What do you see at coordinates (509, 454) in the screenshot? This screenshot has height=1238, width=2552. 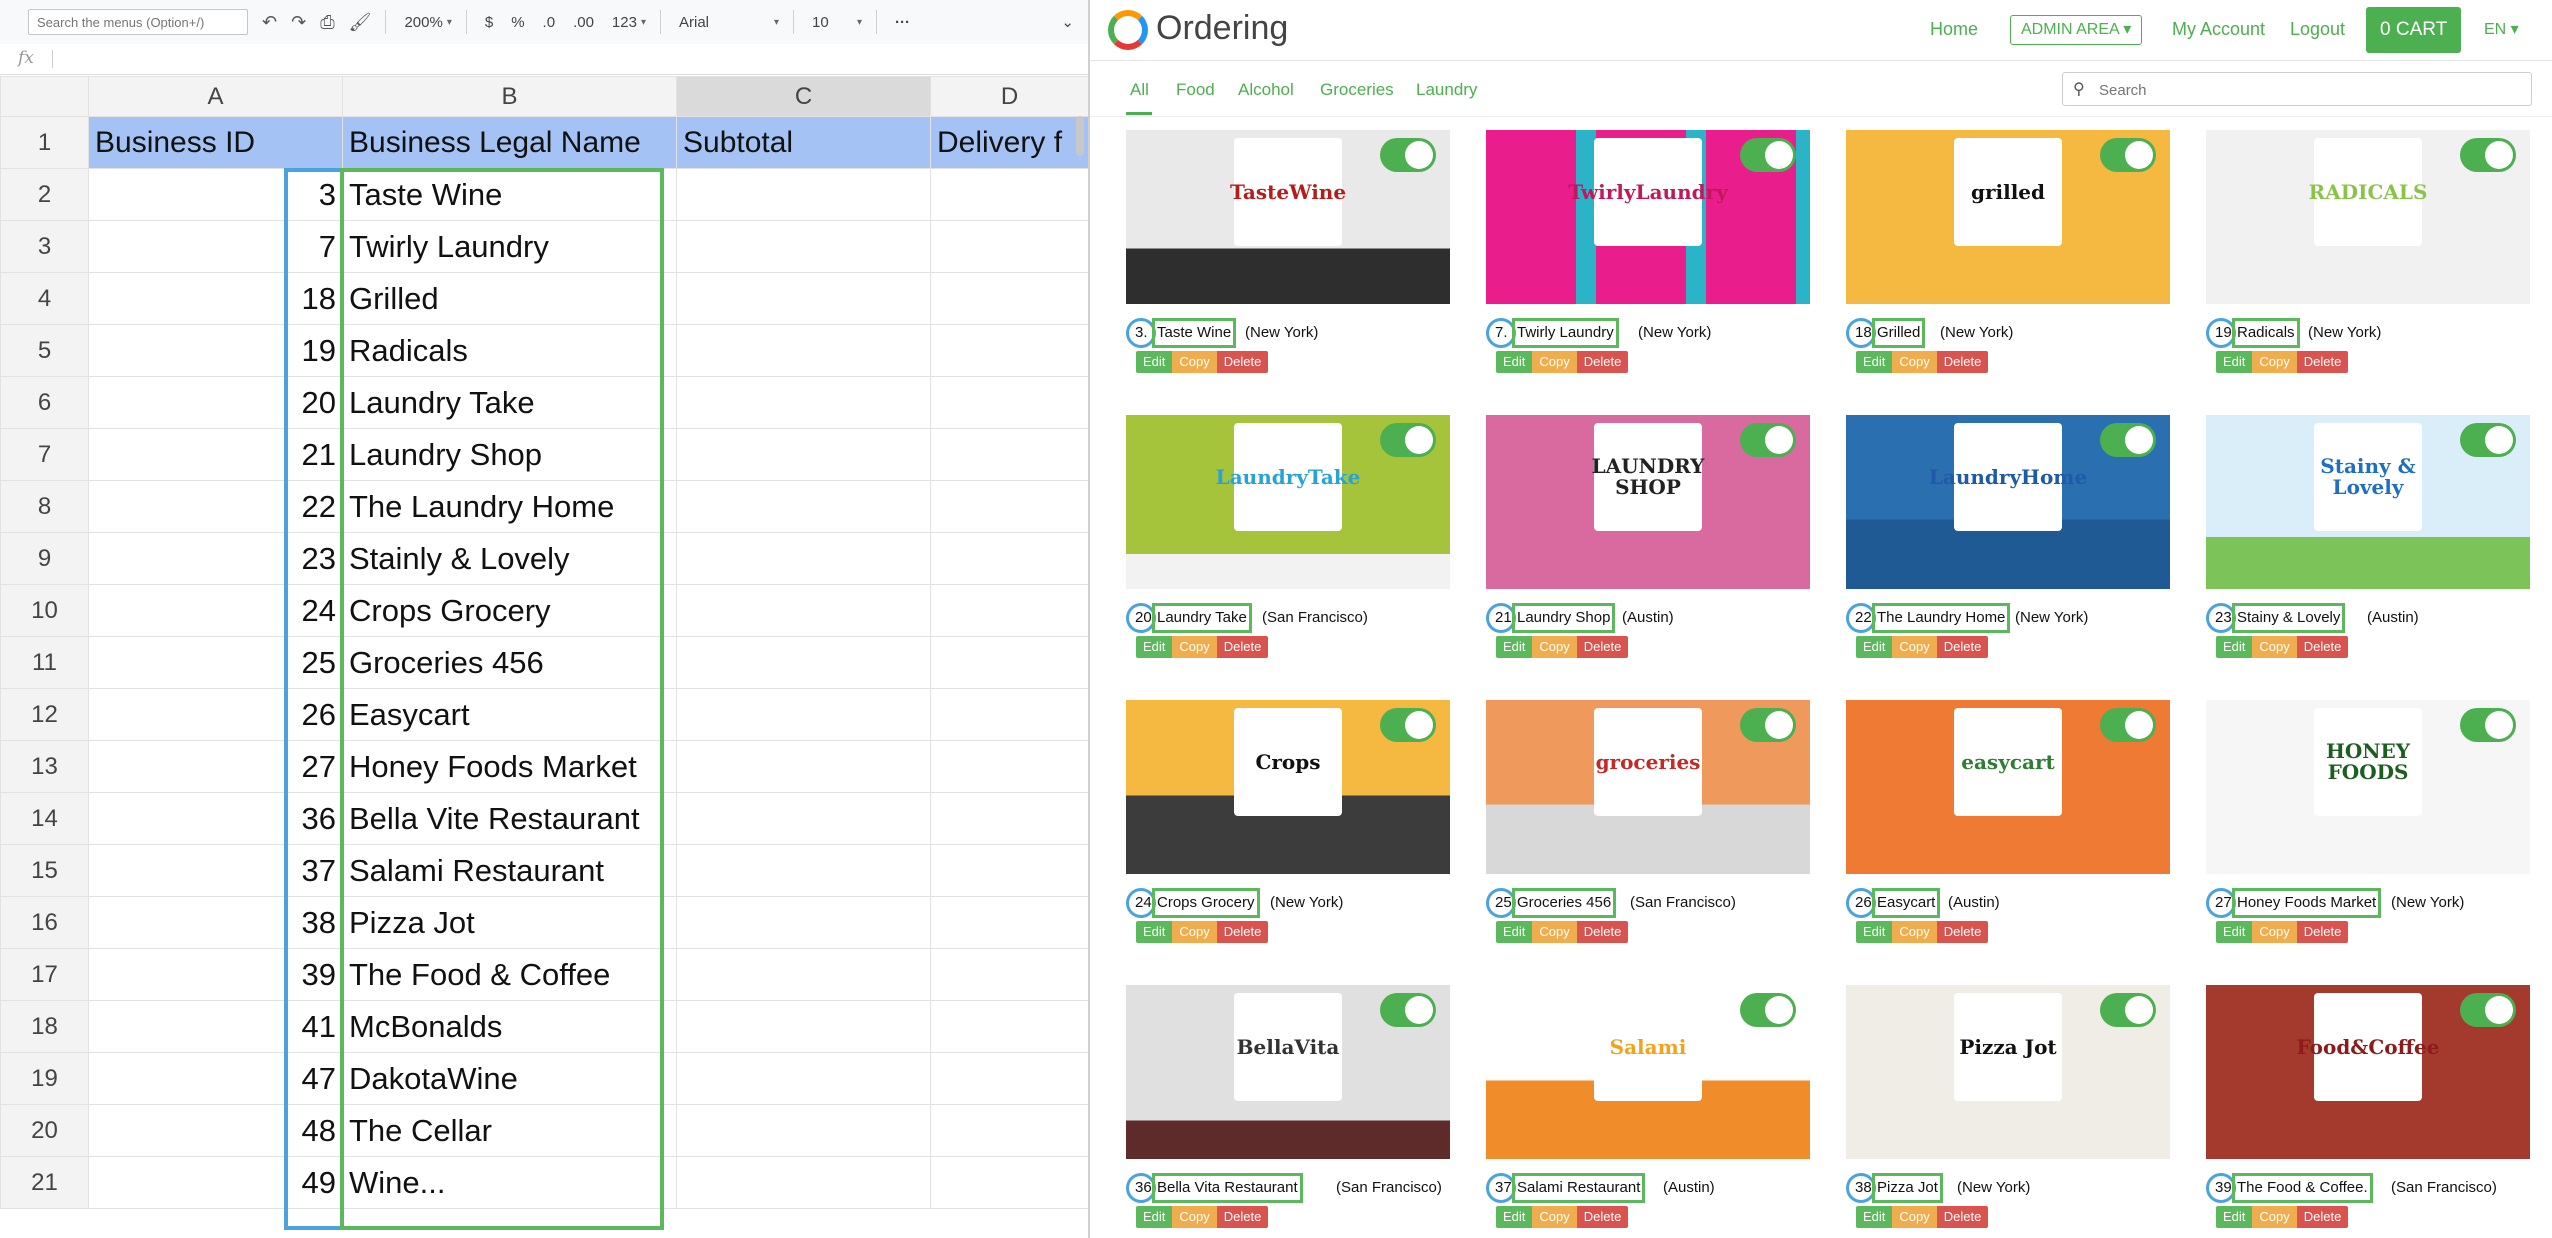 I see `cell-business-name: Laundry Shop` at bounding box center [509, 454].